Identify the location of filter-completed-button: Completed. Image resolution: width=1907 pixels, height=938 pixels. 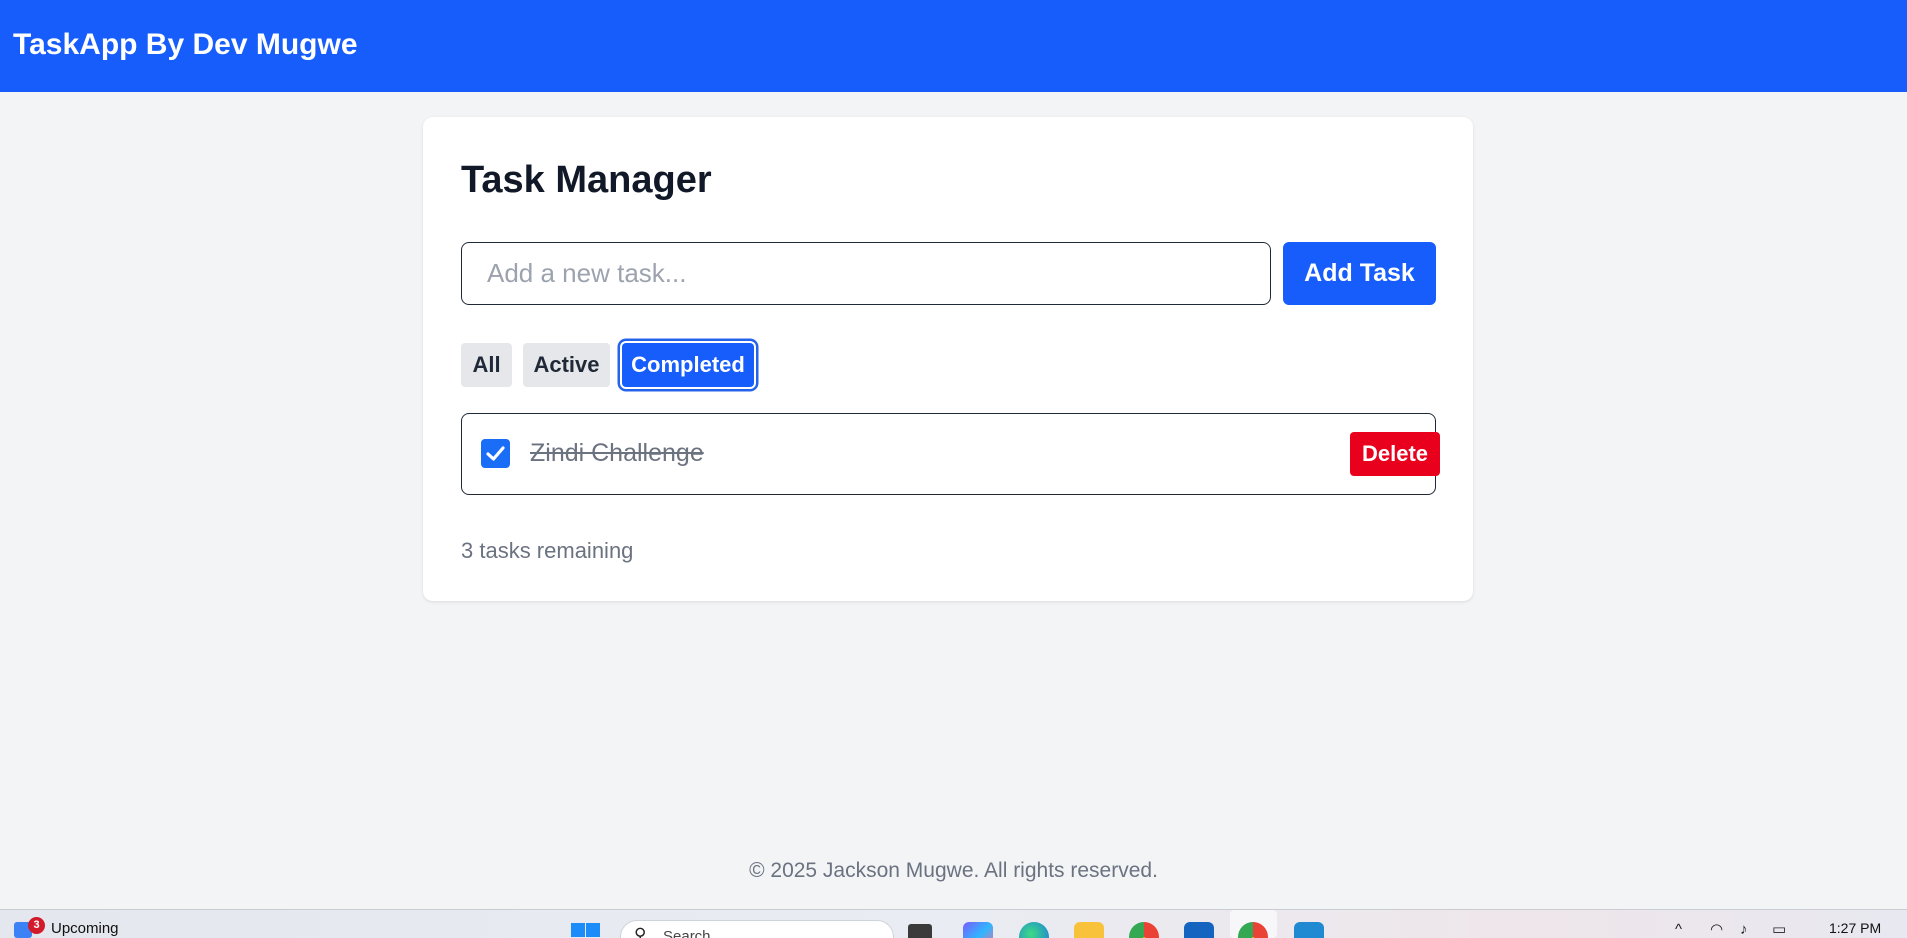
(688, 365).